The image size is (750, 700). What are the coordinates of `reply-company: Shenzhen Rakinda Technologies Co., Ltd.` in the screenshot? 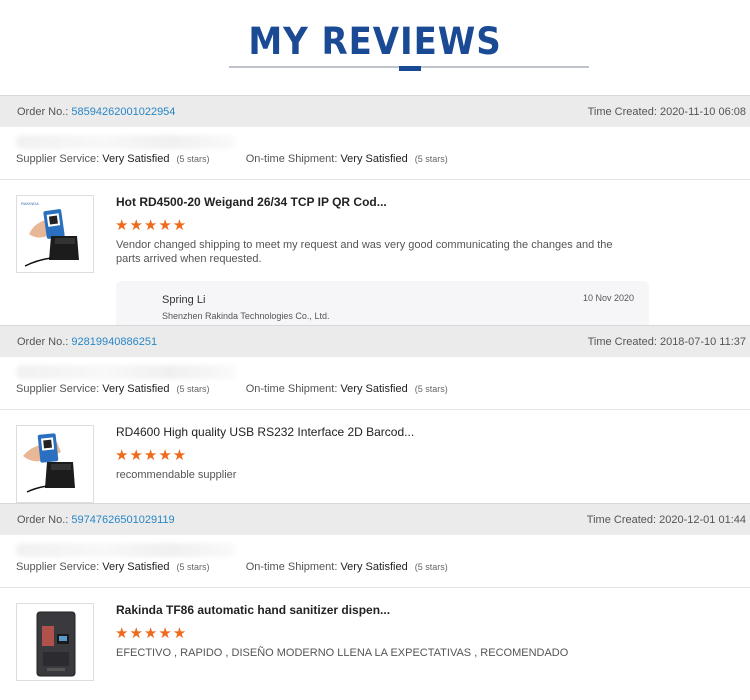 It's located at (246, 316).